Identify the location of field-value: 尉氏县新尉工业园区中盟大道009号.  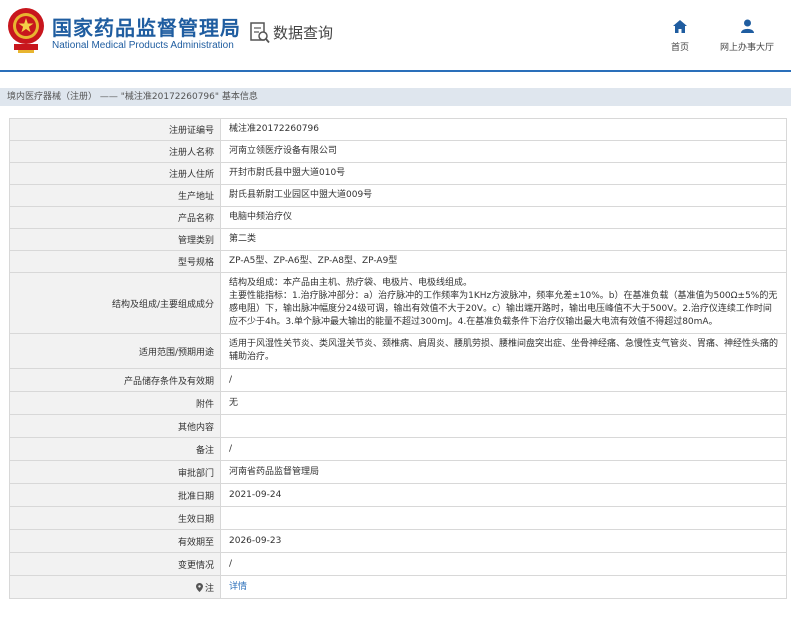
(503, 195).